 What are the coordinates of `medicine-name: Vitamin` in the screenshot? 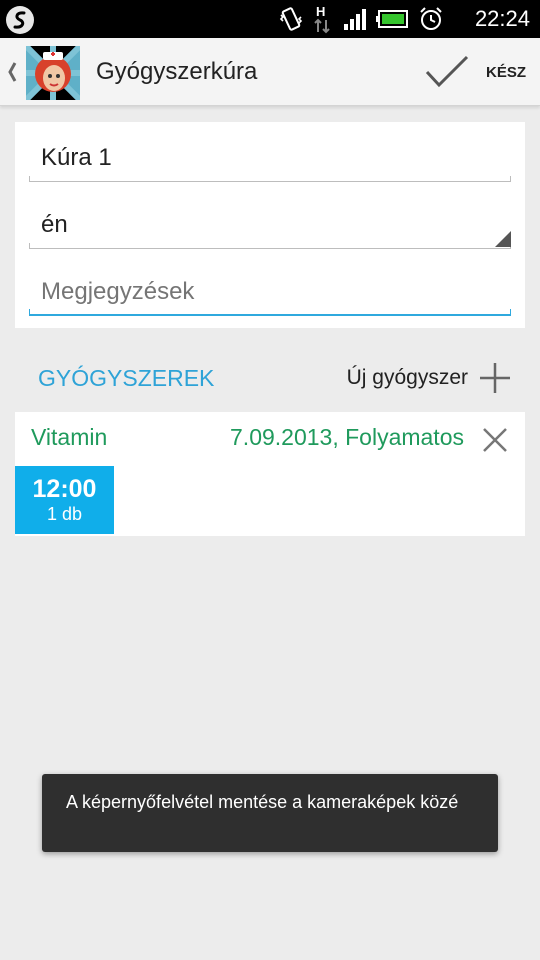 It's located at (69, 437).